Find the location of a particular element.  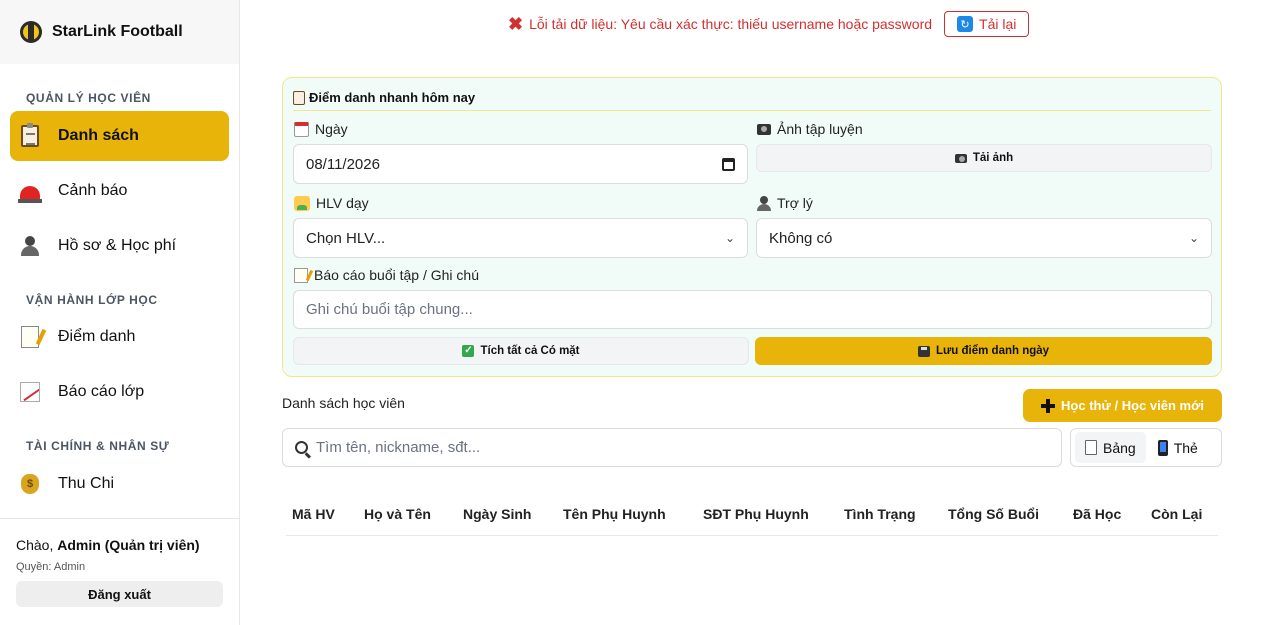

sidebar-item-label: Thu Chi is located at coordinates (86, 483).